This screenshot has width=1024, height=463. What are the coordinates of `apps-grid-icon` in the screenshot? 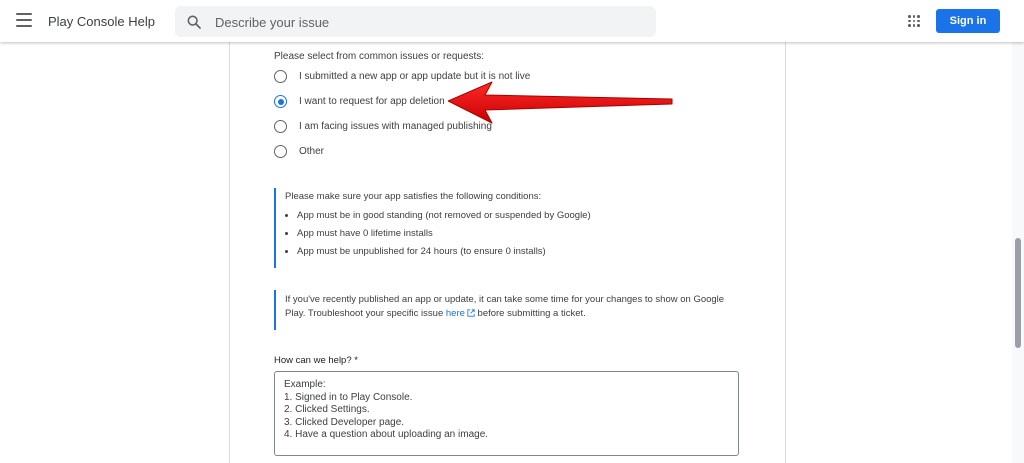 It's located at (914, 21).